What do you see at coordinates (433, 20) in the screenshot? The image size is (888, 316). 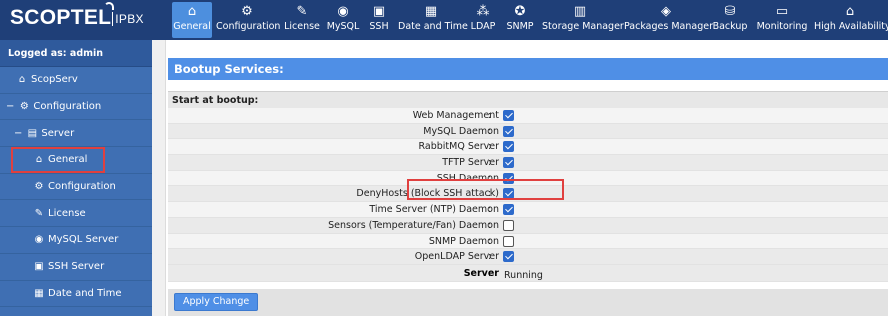 I see `tab-date-and-time: ▦ Date and Time` at bounding box center [433, 20].